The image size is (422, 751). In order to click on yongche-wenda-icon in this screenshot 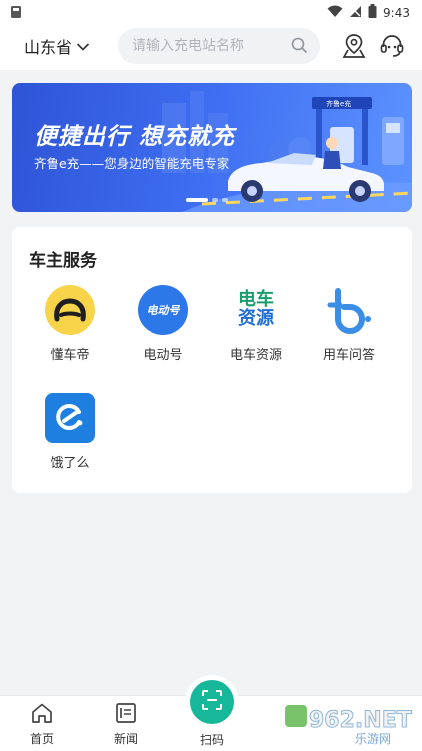, I will do `click(349, 310)`.